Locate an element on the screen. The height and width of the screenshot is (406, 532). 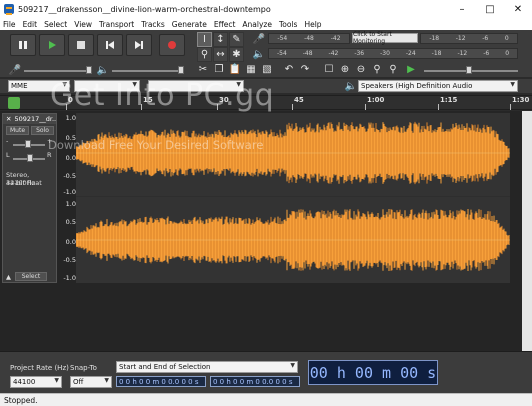
play-at-speed-icon: ▶ is located at coordinates (411, 69).